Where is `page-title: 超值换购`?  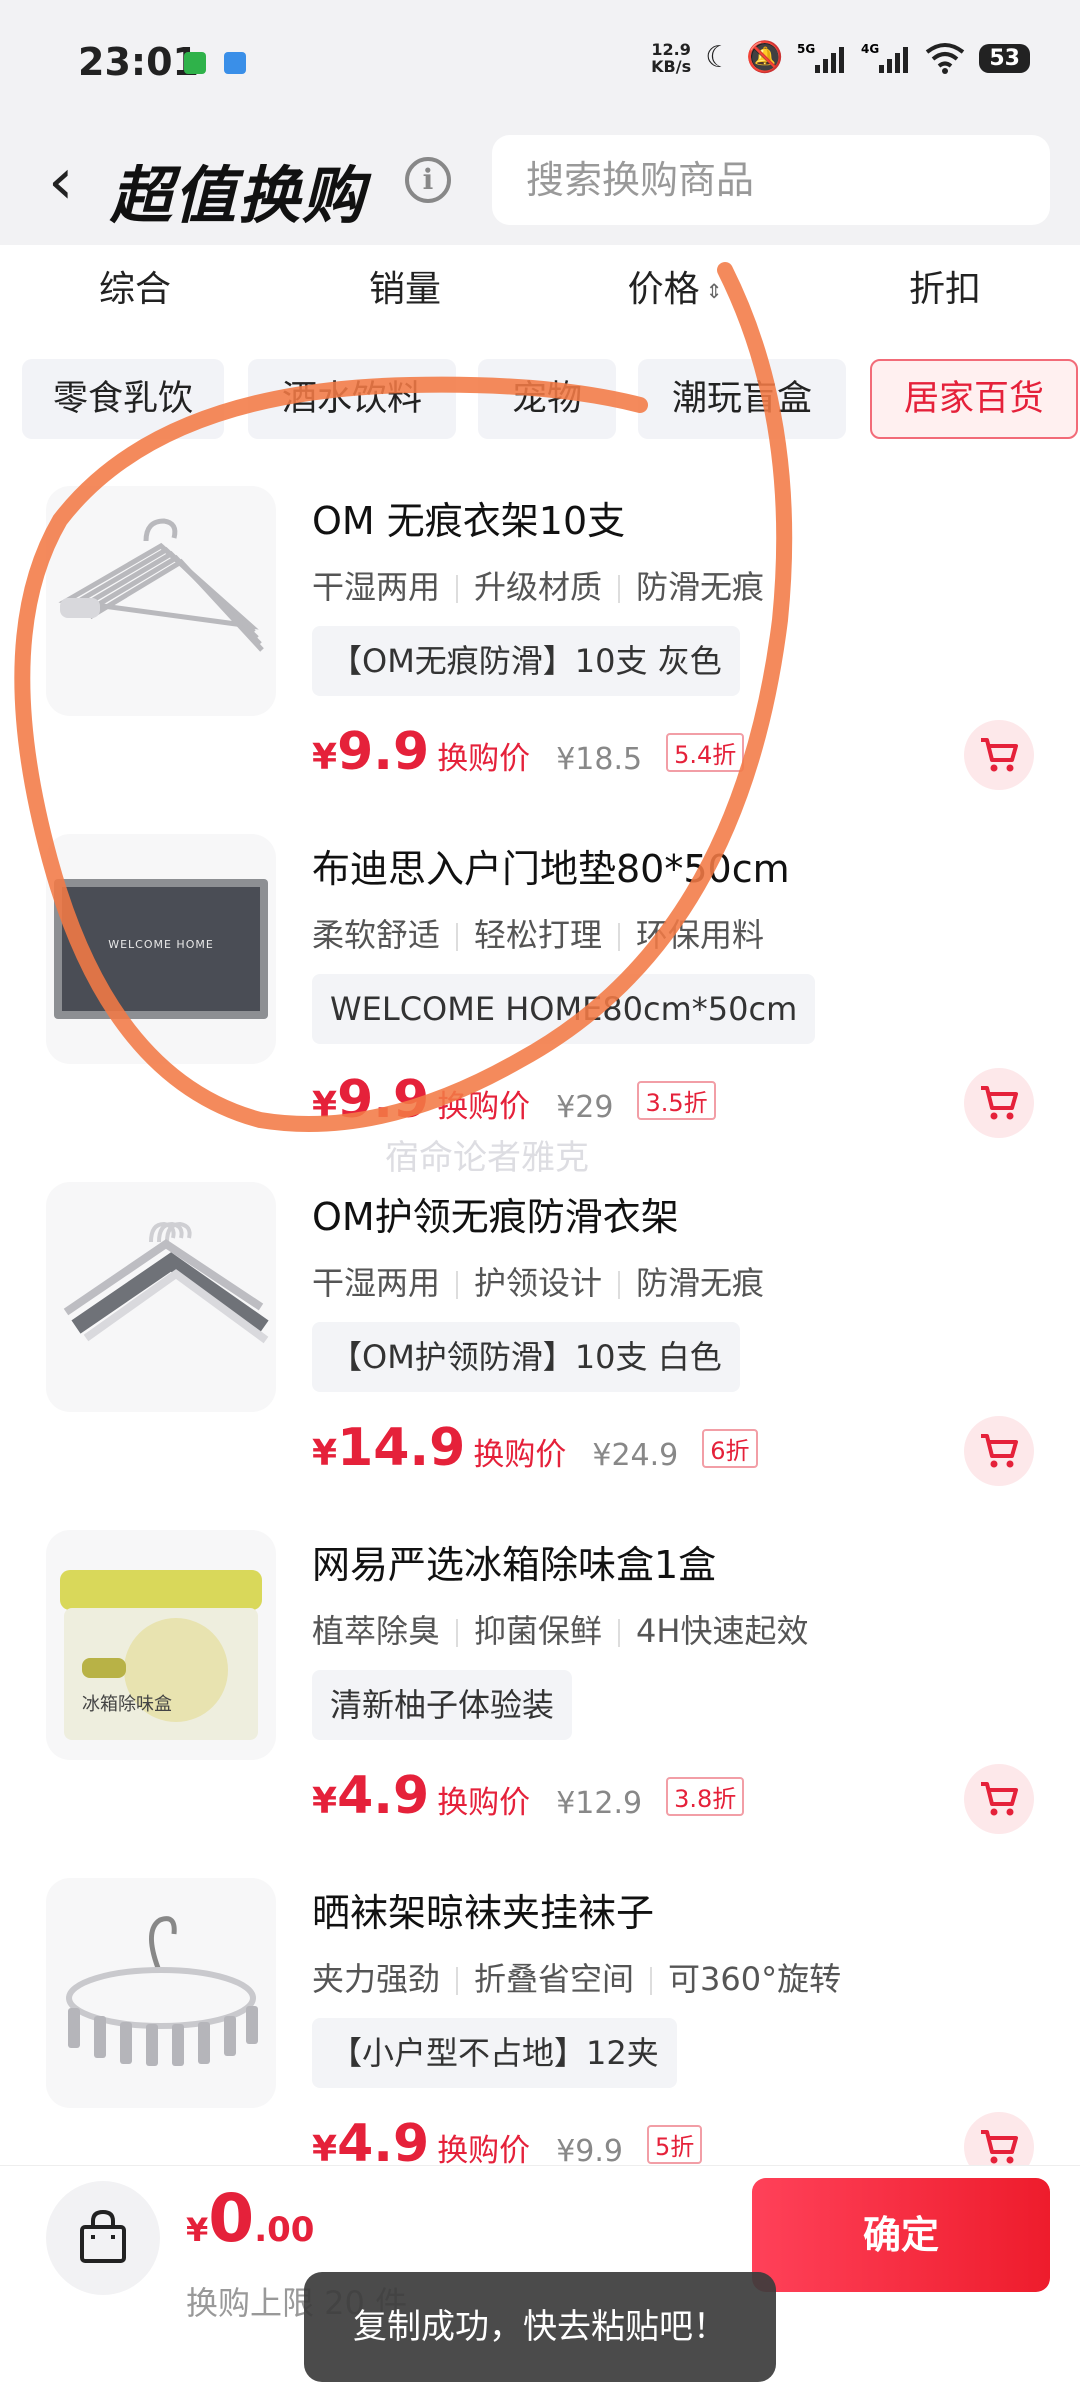 page-title: 超值换购 is located at coordinates (238, 195).